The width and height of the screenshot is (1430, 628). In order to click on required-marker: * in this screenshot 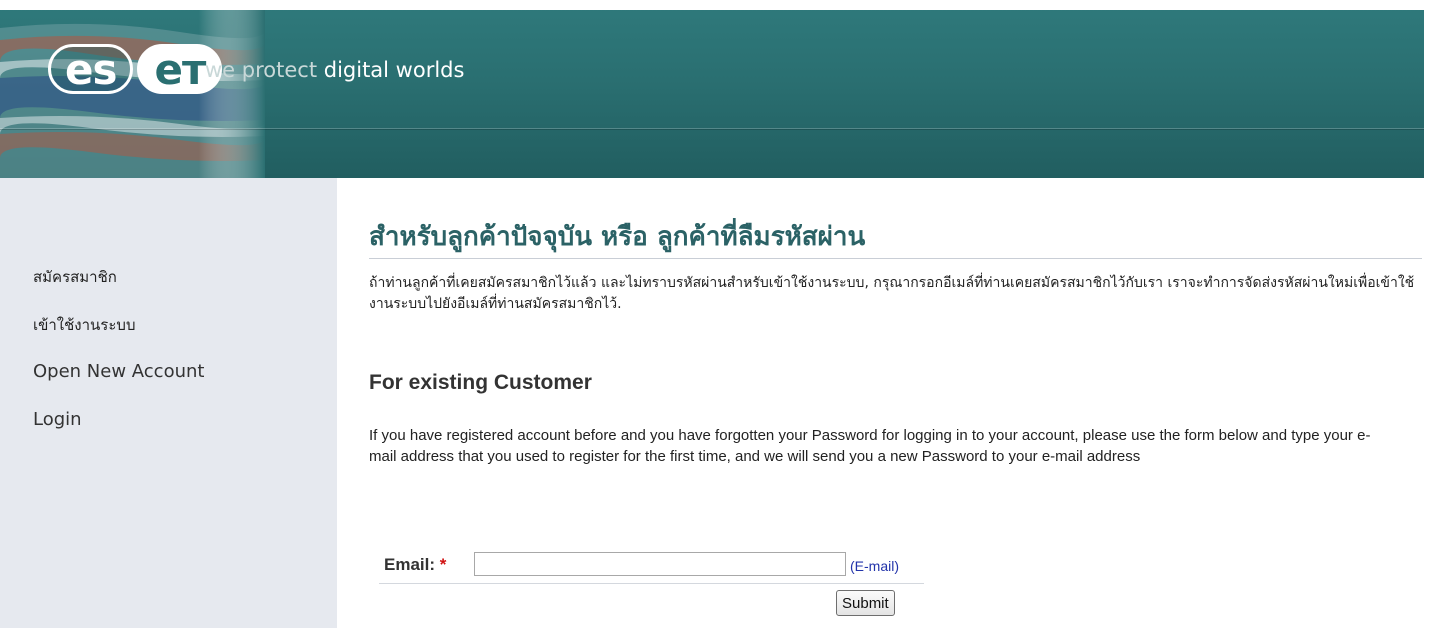, I will do `click(443, 564)`.